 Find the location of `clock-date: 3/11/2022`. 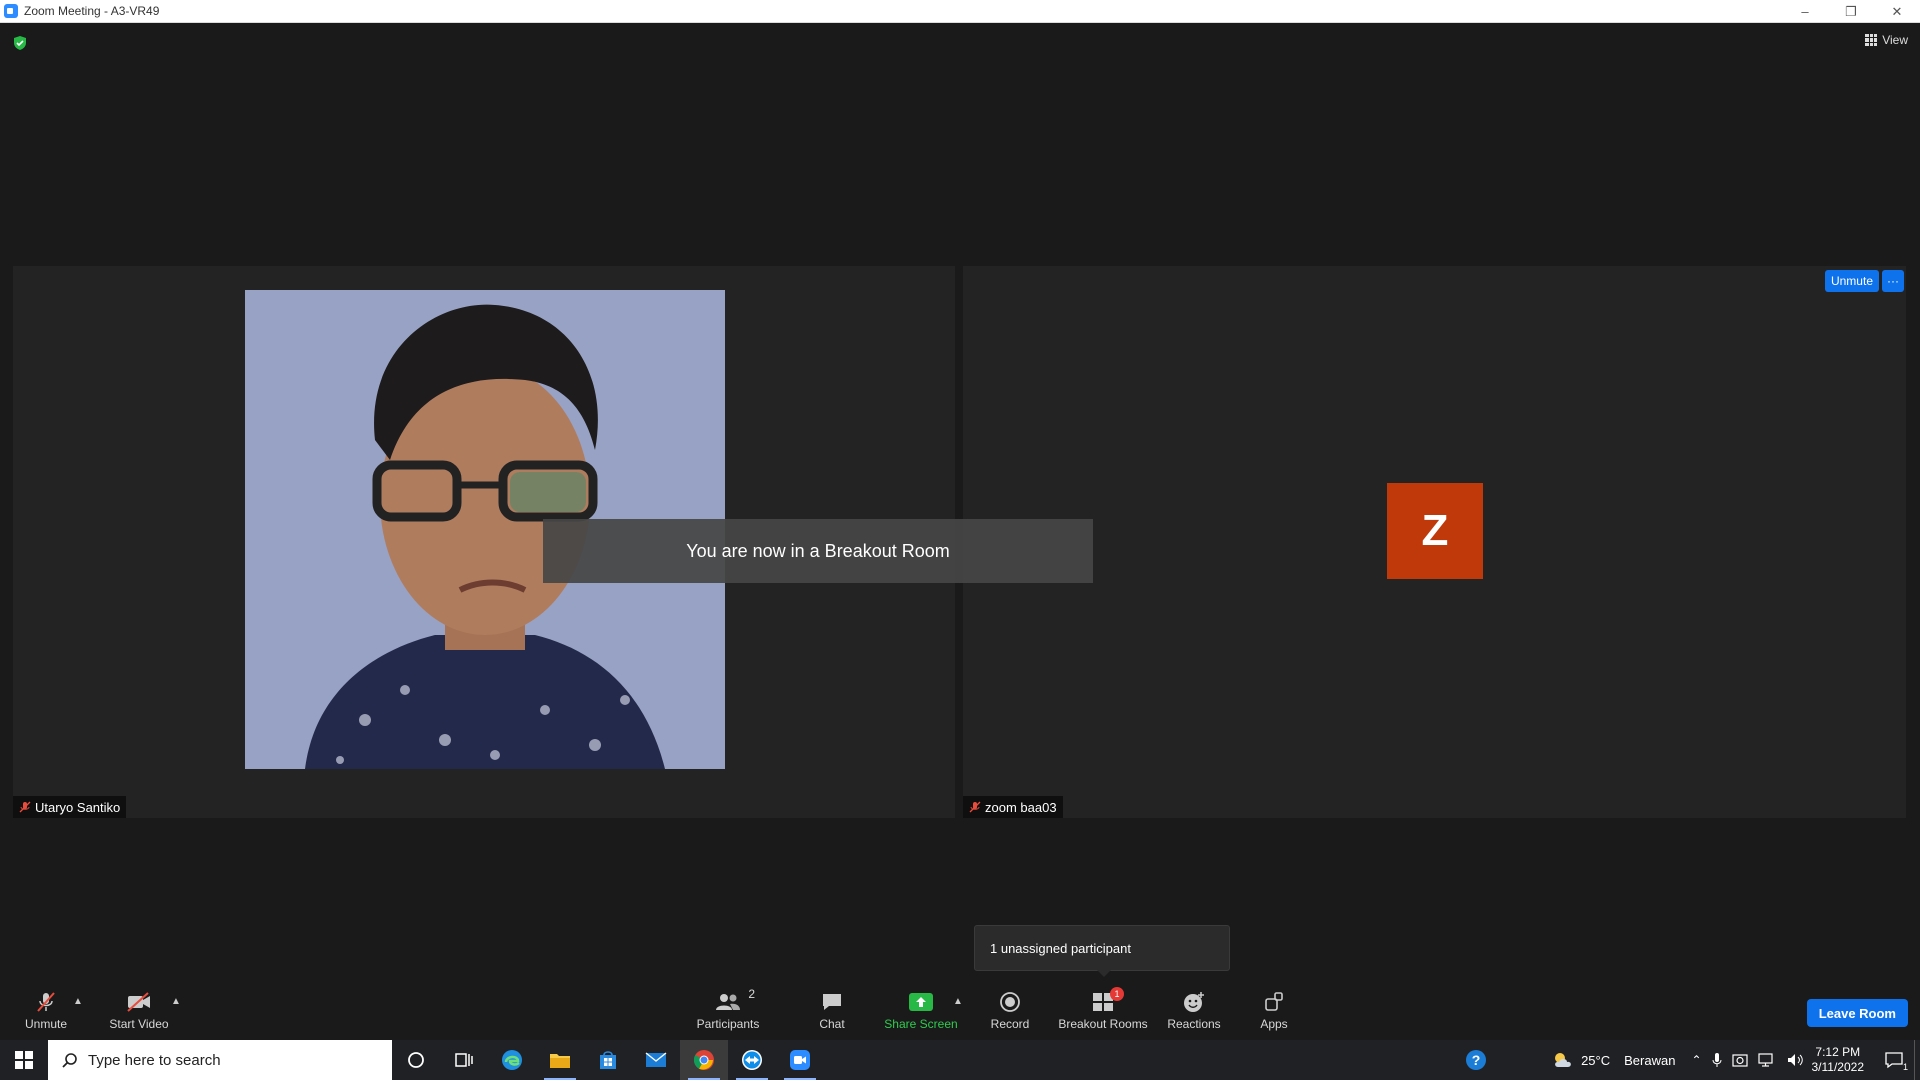

clock-date: 3/11/2022 is located at coordinates (1838, 1067).